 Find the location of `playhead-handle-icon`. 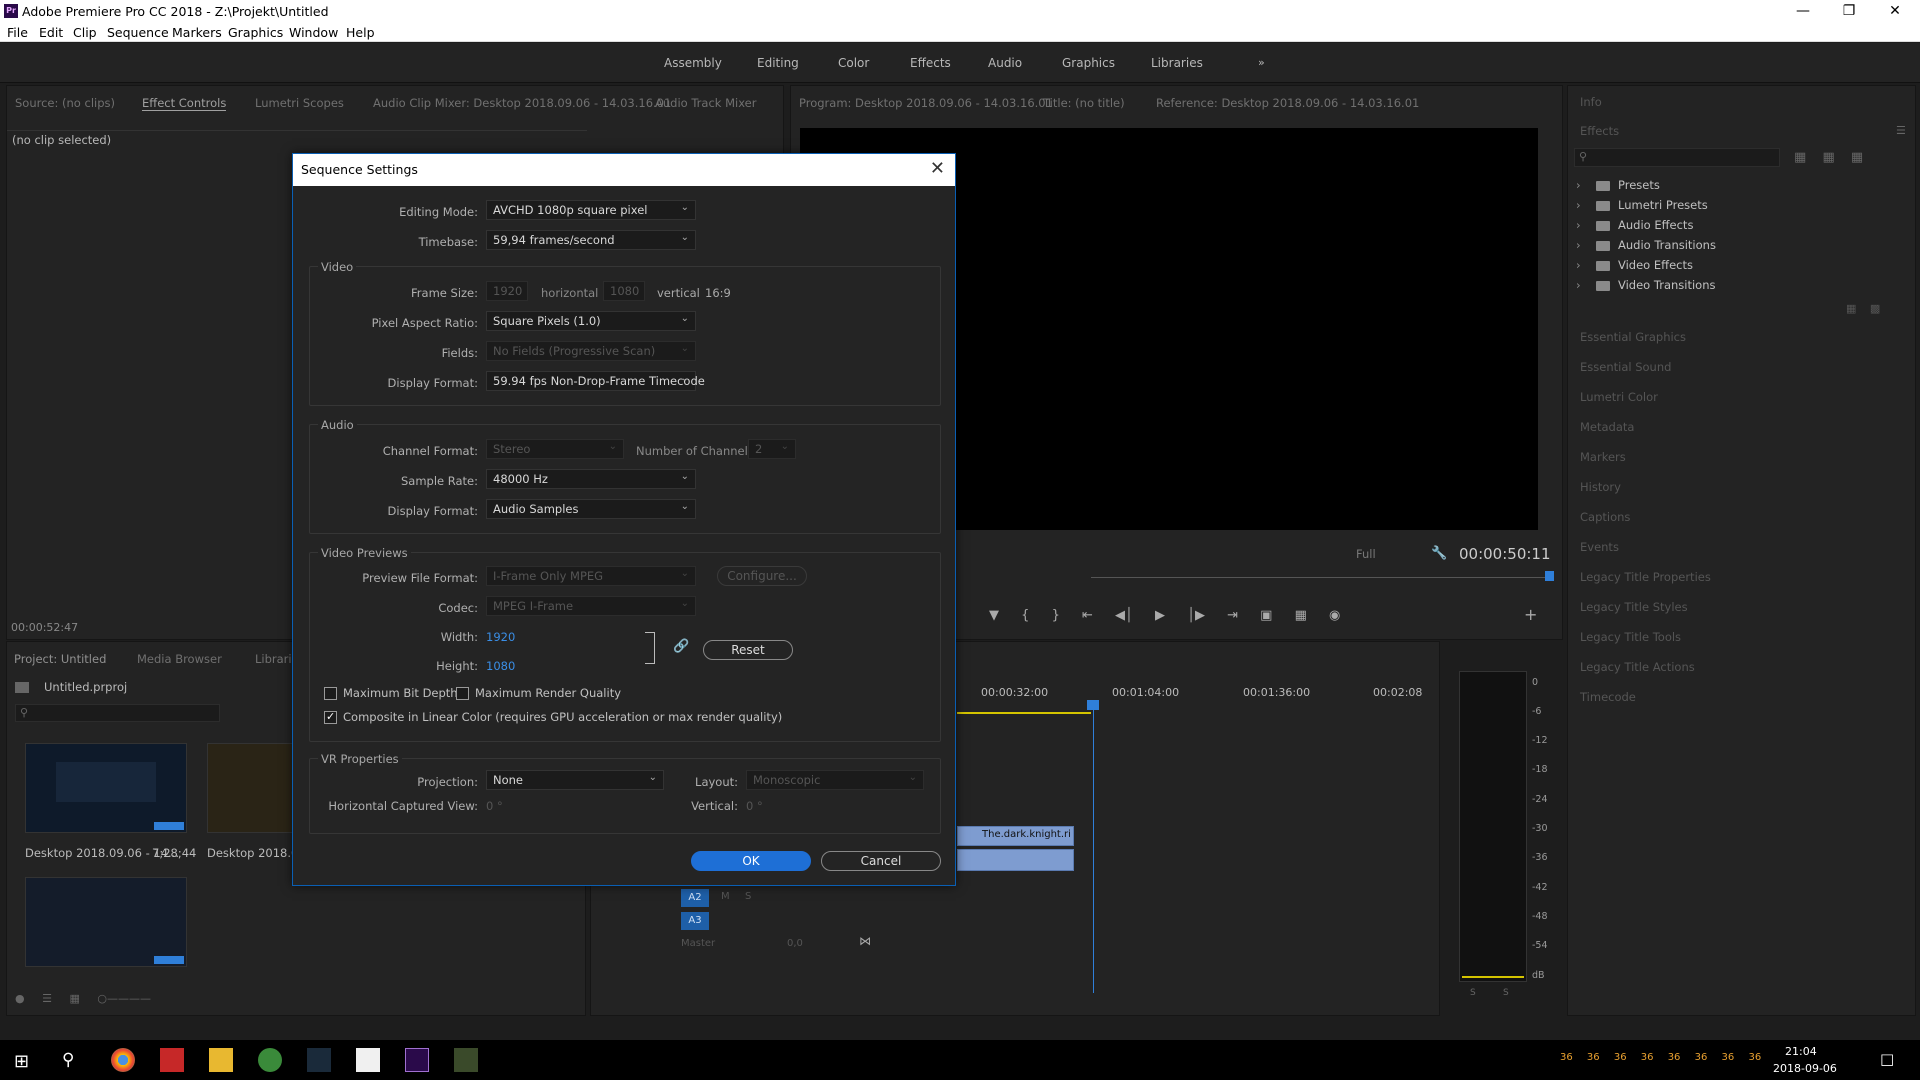

playhead-handle-icon is located at coordinates (1093, 705).